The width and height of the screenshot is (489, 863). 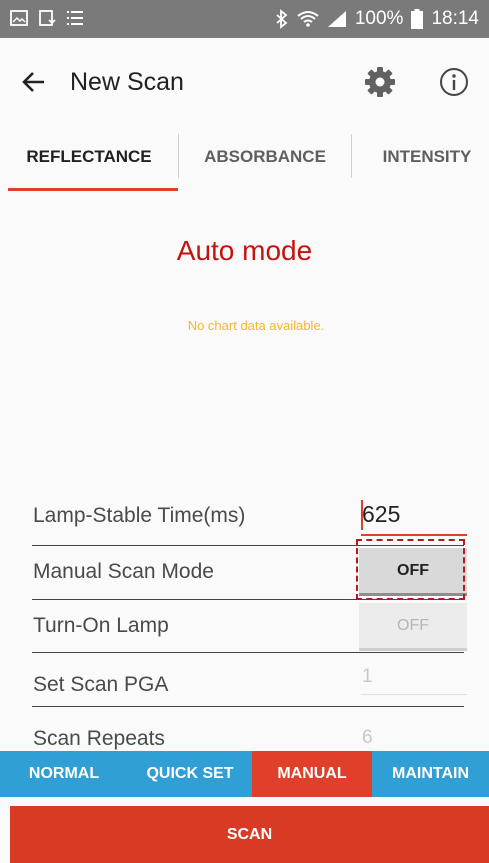 I want to click on bluetooth-icon, so click(x=282, y=19).